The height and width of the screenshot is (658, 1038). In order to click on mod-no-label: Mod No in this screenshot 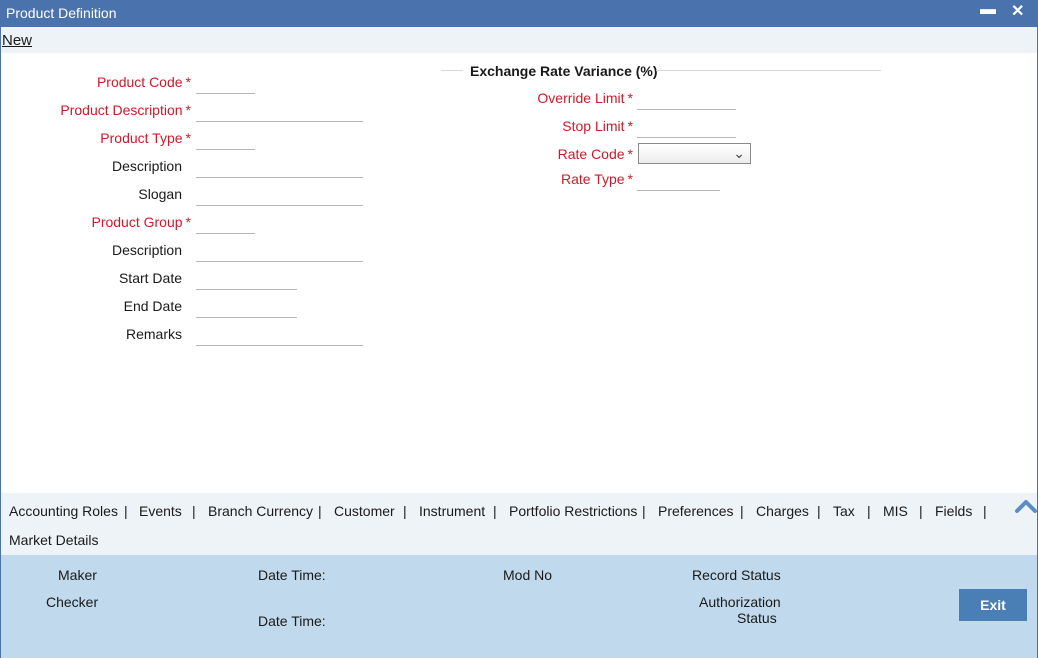, I will do `click(528, 575)`.